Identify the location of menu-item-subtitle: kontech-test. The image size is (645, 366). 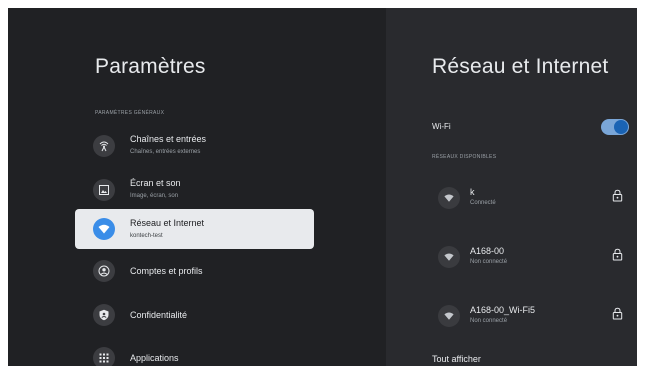
(146, 236).